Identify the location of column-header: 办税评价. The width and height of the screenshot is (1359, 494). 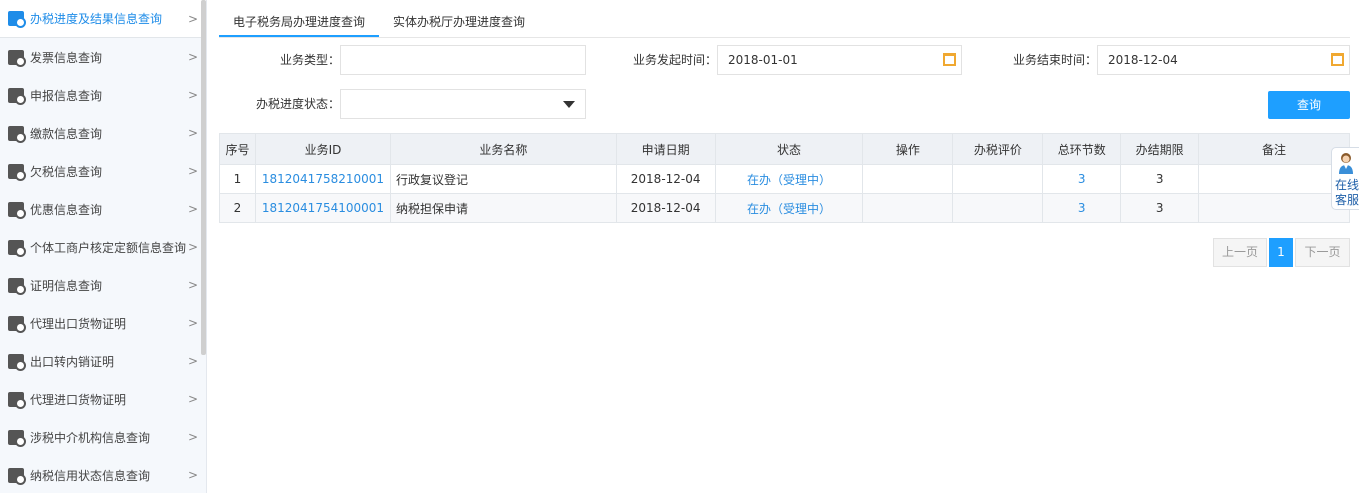
(998, 149).